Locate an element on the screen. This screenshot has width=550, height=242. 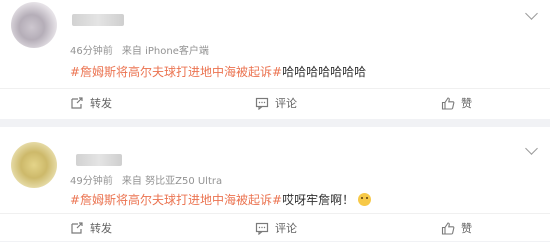
post-content: #詹姆斯将高尔夫球打进地中海被起诉#哎呀牢詹啊！ is located at coordinates (221, 199).